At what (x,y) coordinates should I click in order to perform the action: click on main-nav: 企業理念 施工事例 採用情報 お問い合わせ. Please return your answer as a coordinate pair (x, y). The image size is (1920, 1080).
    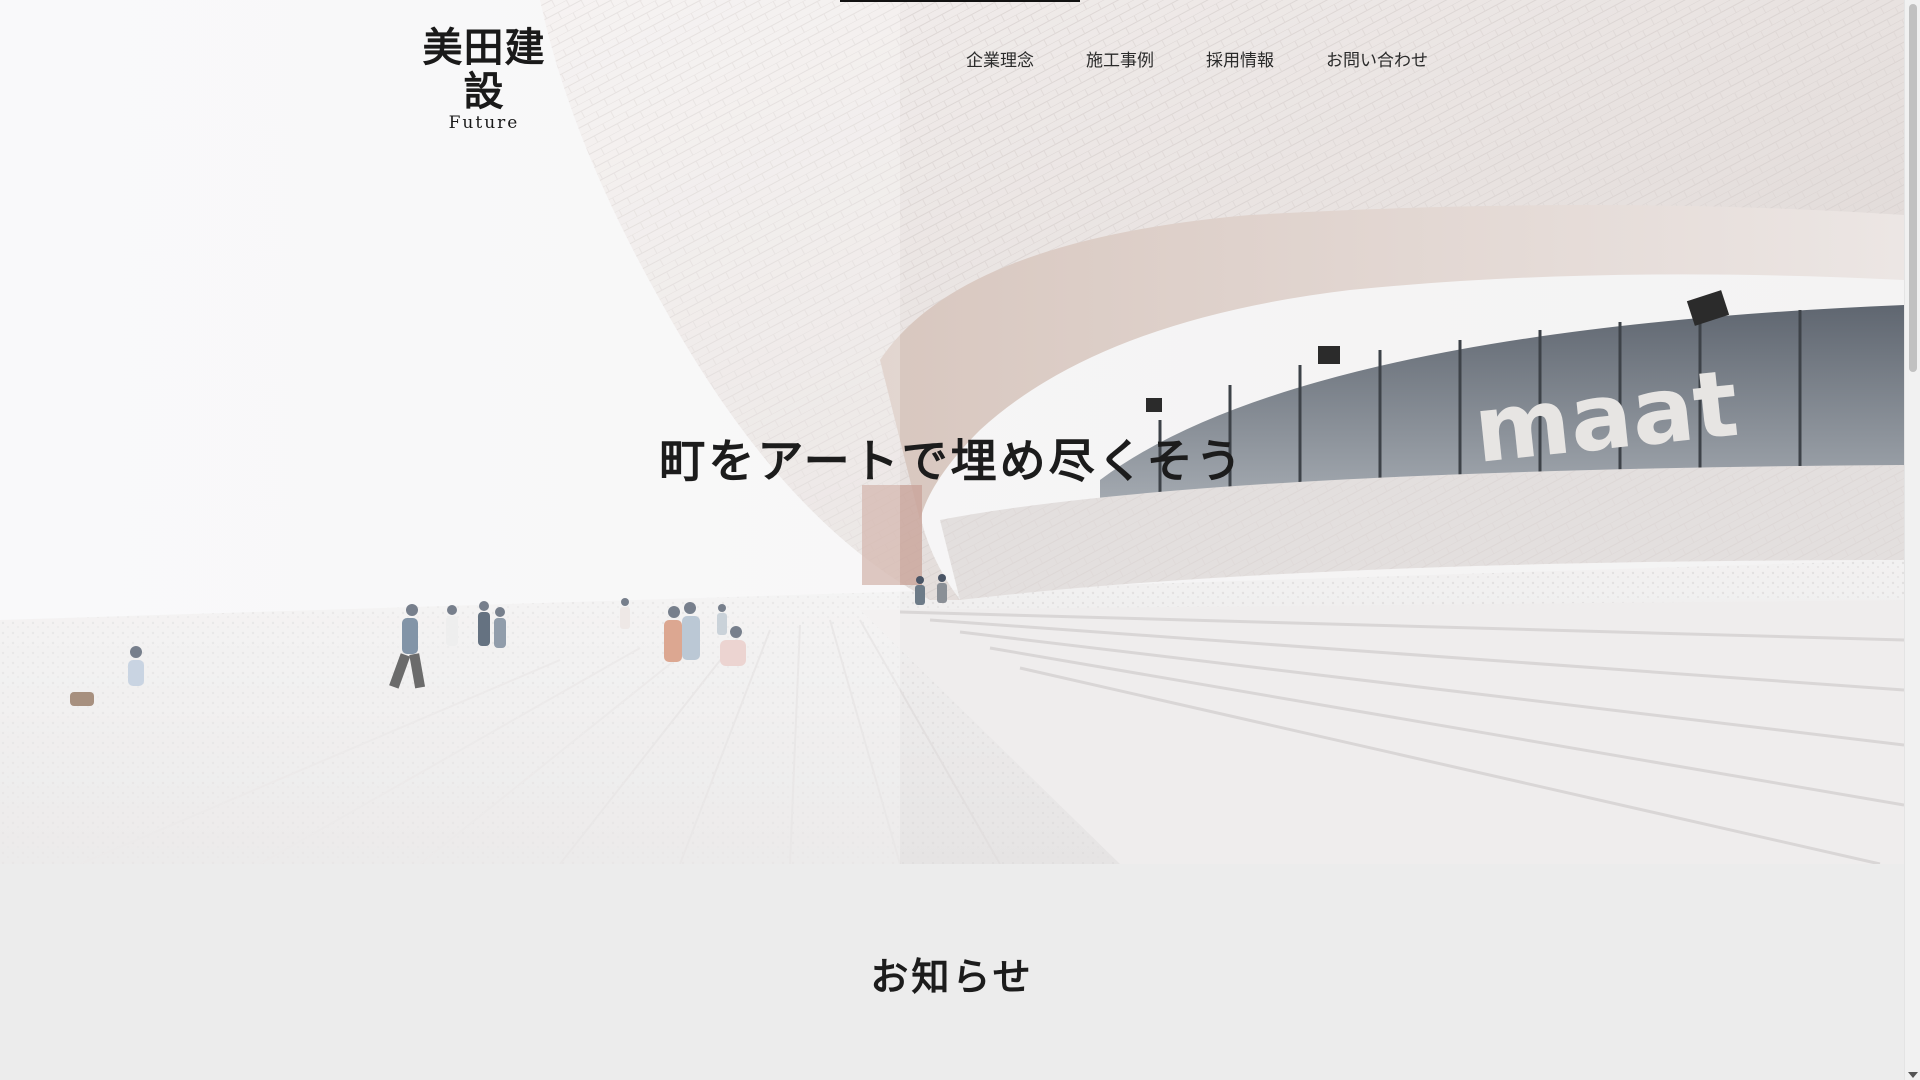
    Looking at the image, I should click on (1223, 58).